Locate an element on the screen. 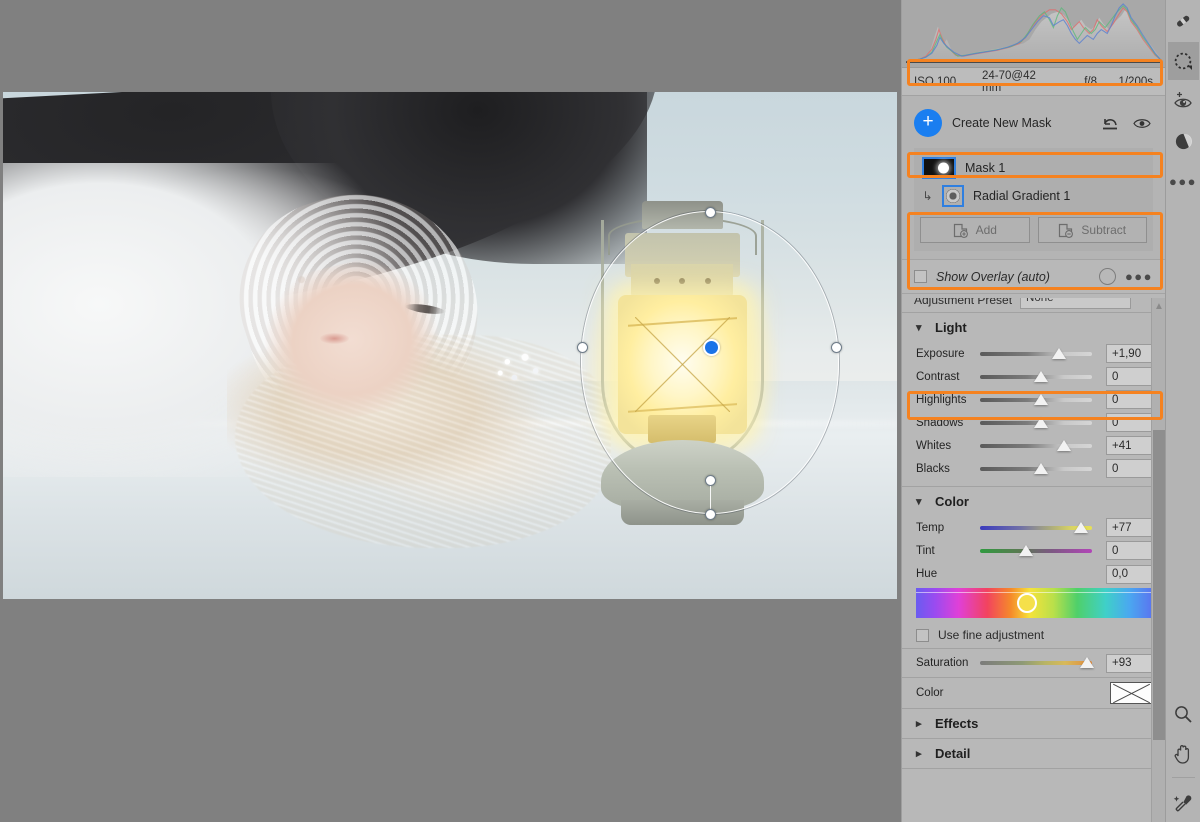 The image size is (1200, 822). hue-marker is located at coordinates (1027, 603).